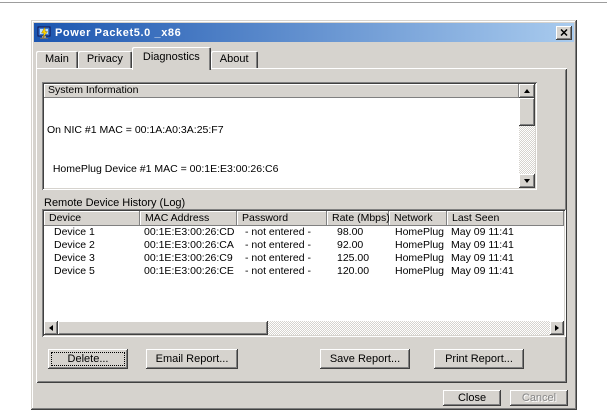  I want to click on system-info-line: On NIC #1 MAC = 00:1A:A0:3A:25:F7, so click(135, 130).